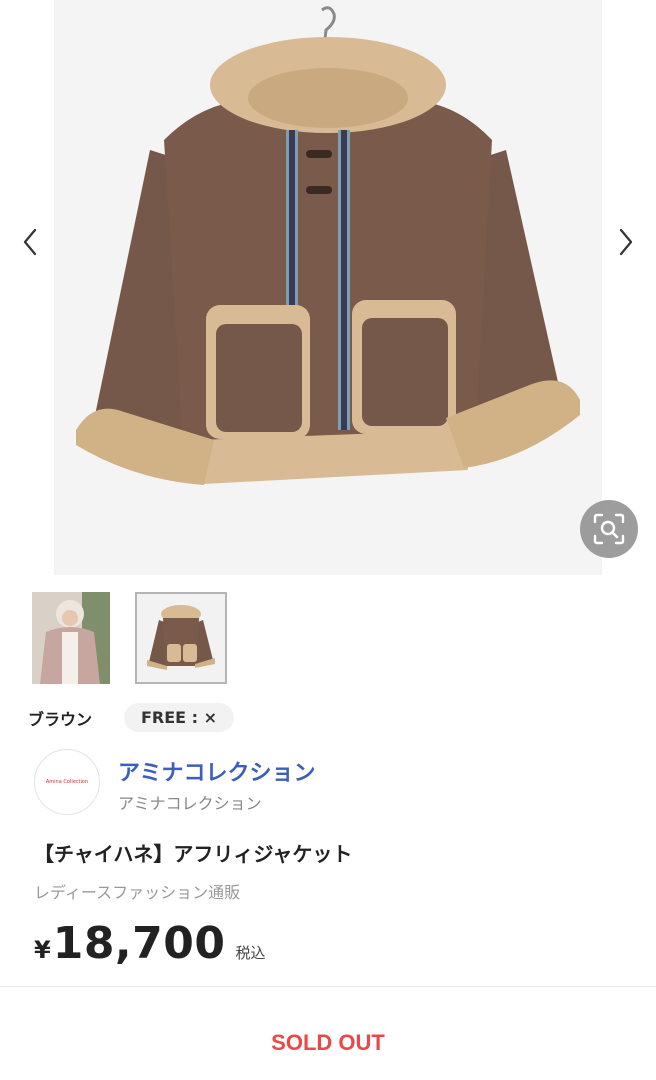  I want to click on next-image-button, so click(626, 242).